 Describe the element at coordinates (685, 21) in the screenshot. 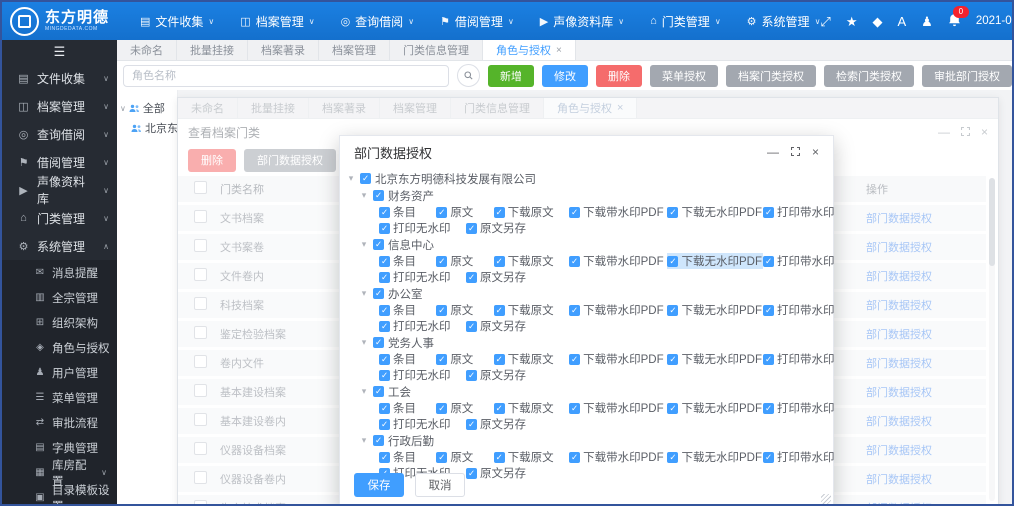

I see `topbar-menu-item: ⌂ 门类管理 ∨` at that location.